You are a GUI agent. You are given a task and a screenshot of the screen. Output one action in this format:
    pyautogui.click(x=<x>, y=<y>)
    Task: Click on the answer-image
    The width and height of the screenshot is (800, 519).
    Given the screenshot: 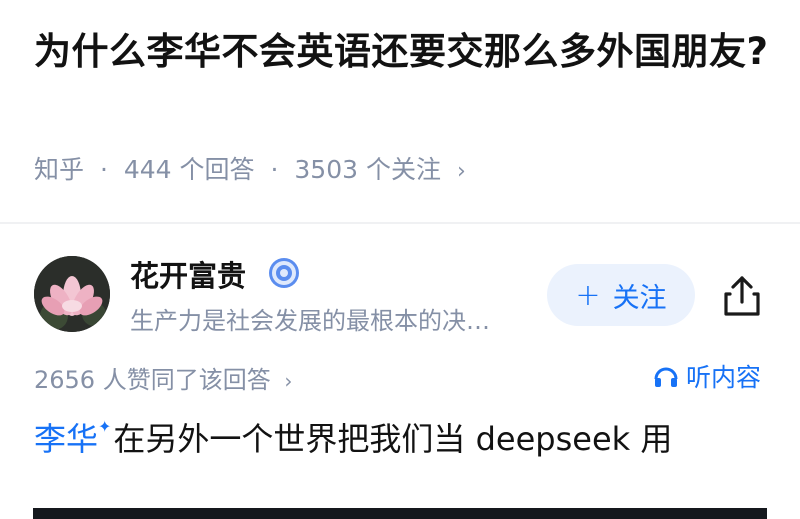 What is the action you would take?
    pyautogui.click(x=400, y=513)
    